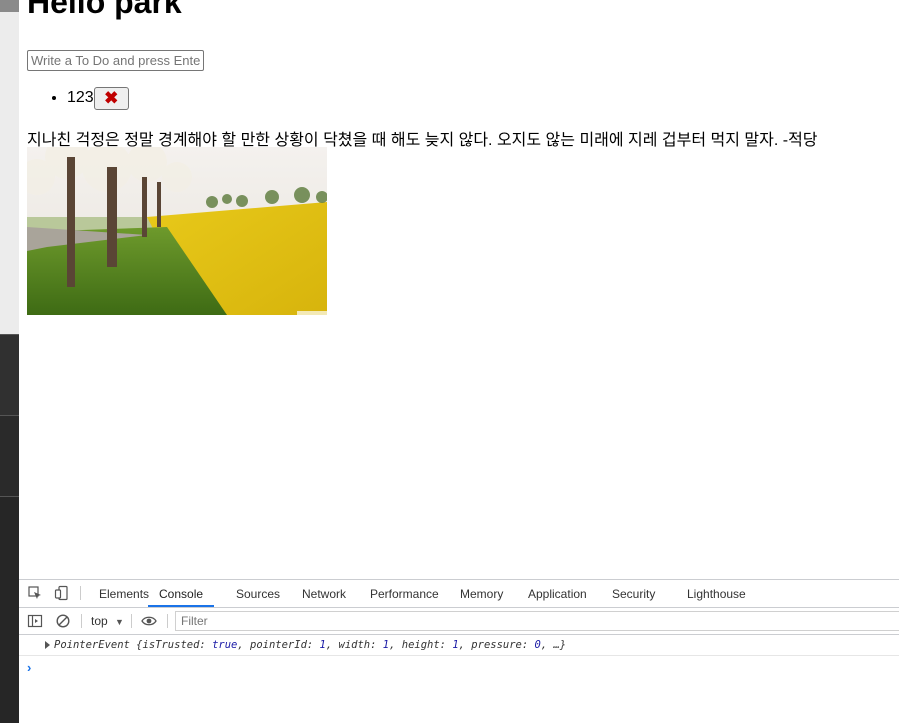 The width and height of the screenshot is (899, 723). I want to click on delete-x-icon: ✖, so click(111, 98).